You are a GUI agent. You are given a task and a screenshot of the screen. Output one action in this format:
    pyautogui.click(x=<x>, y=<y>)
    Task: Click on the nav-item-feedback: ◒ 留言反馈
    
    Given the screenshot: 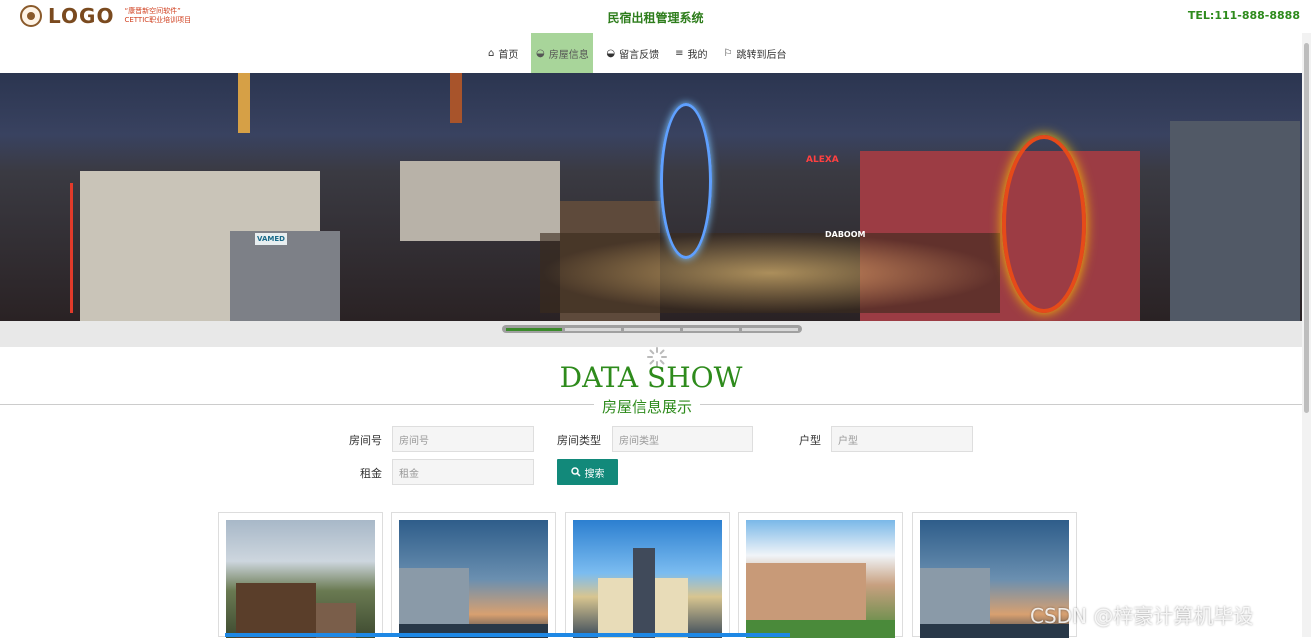 What is the action you would take?
    pyautogui.click(x=632, y=53)
    